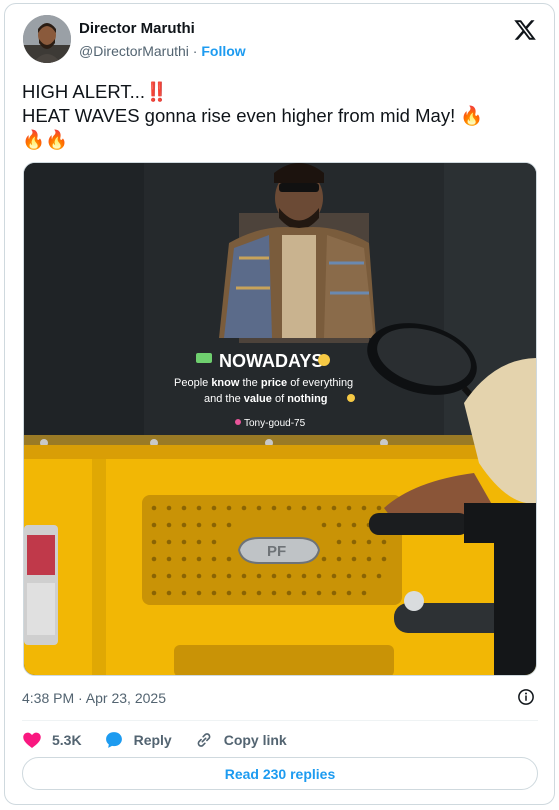  I want to click on divider, so click(280, 720).